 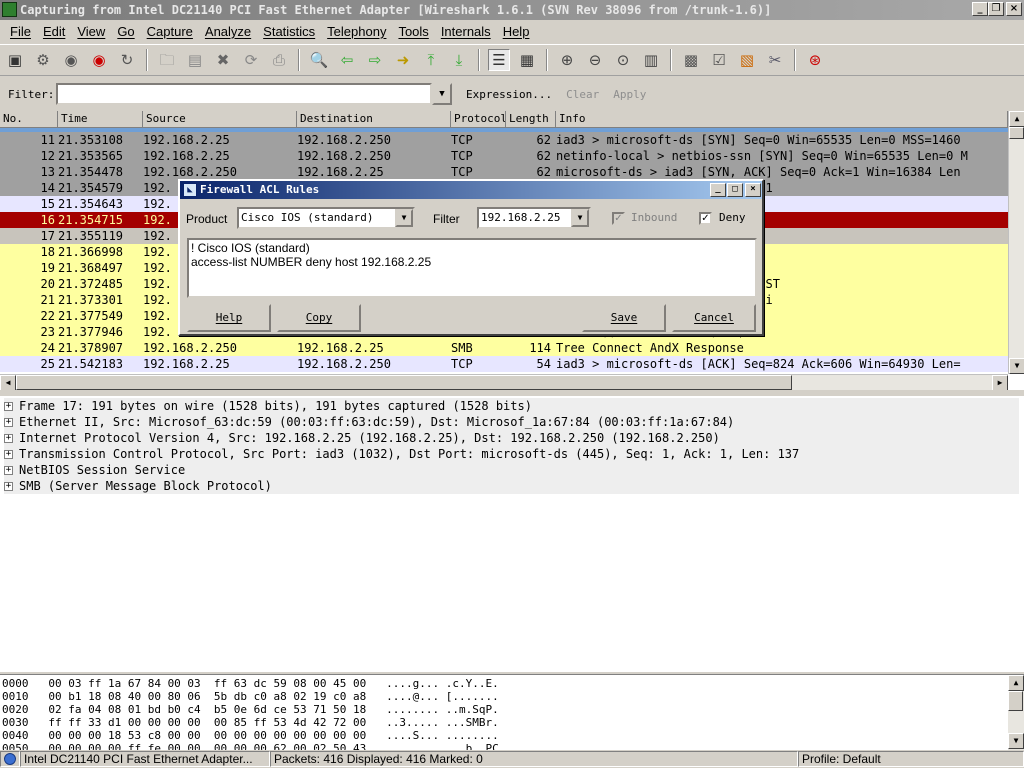 What do you see at coordinates (289, 31) in the screenshot?
I see `menu-statistics: Statistics` at bounding box center [289, 31].